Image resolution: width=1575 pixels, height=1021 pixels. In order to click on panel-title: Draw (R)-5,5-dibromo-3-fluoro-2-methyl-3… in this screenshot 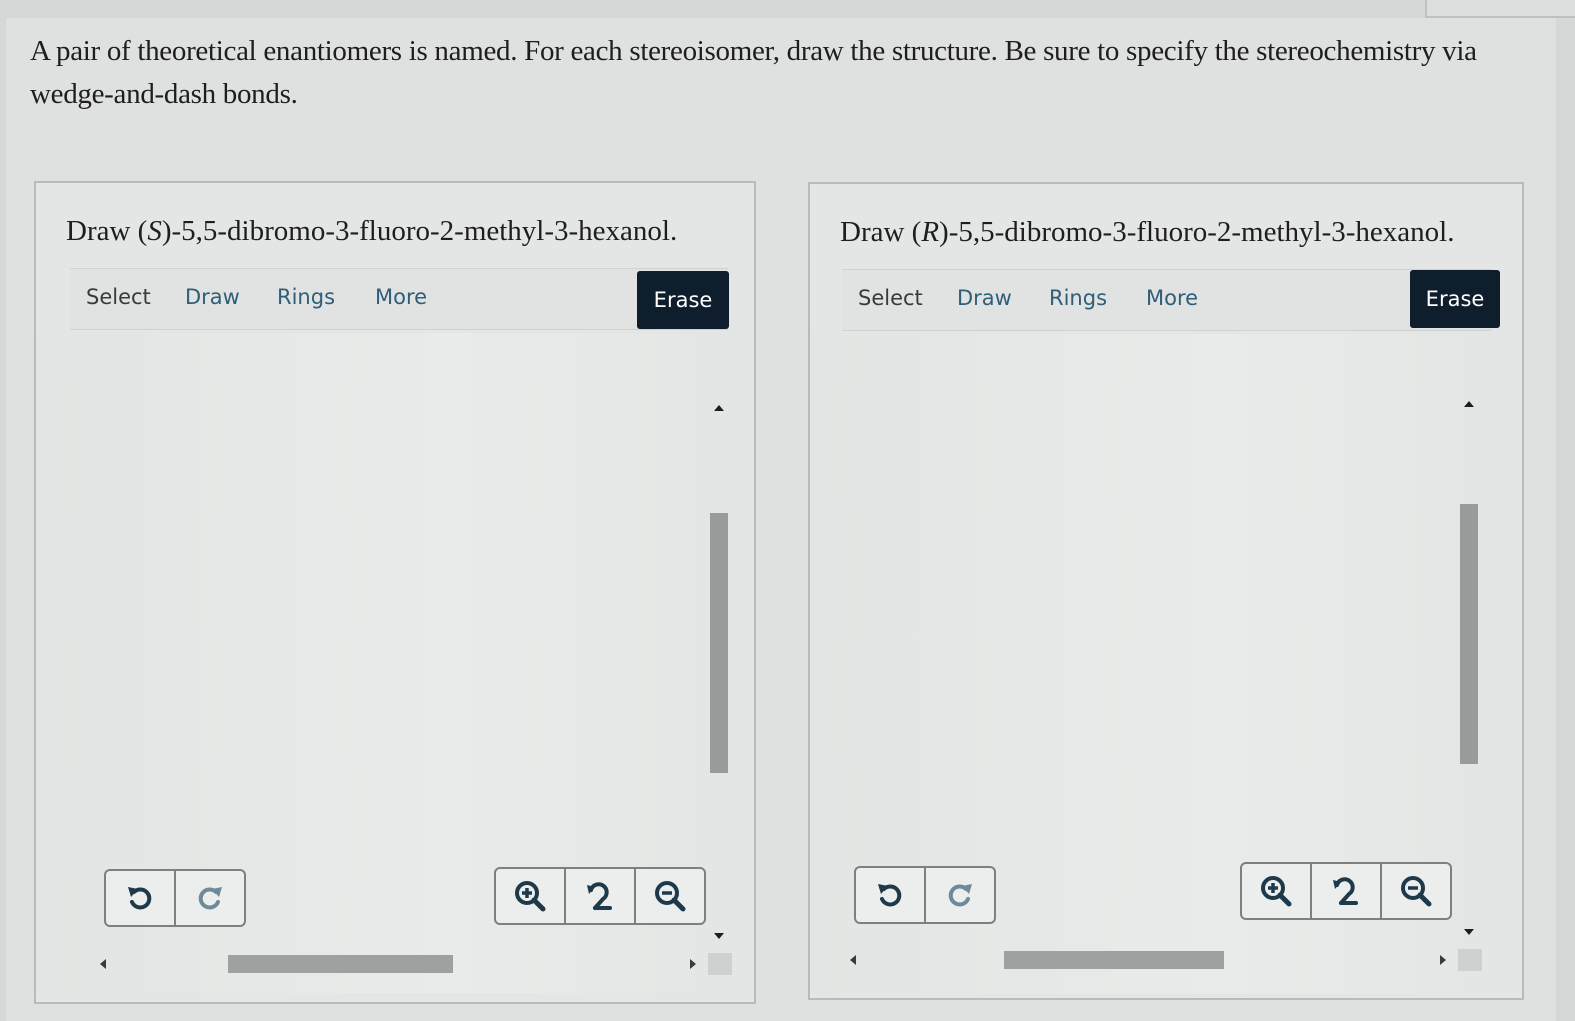, I will do `click(1147, 232)`.